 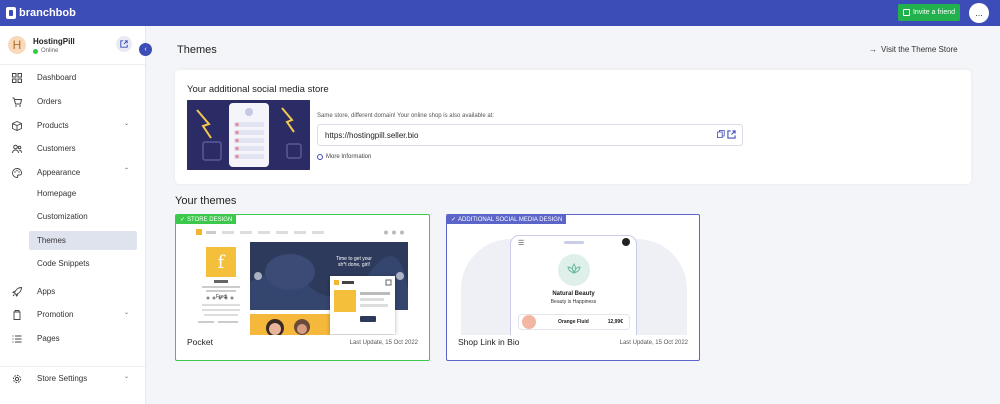 I want to click on more-information-link: More Information, so click(x=344, y=157).